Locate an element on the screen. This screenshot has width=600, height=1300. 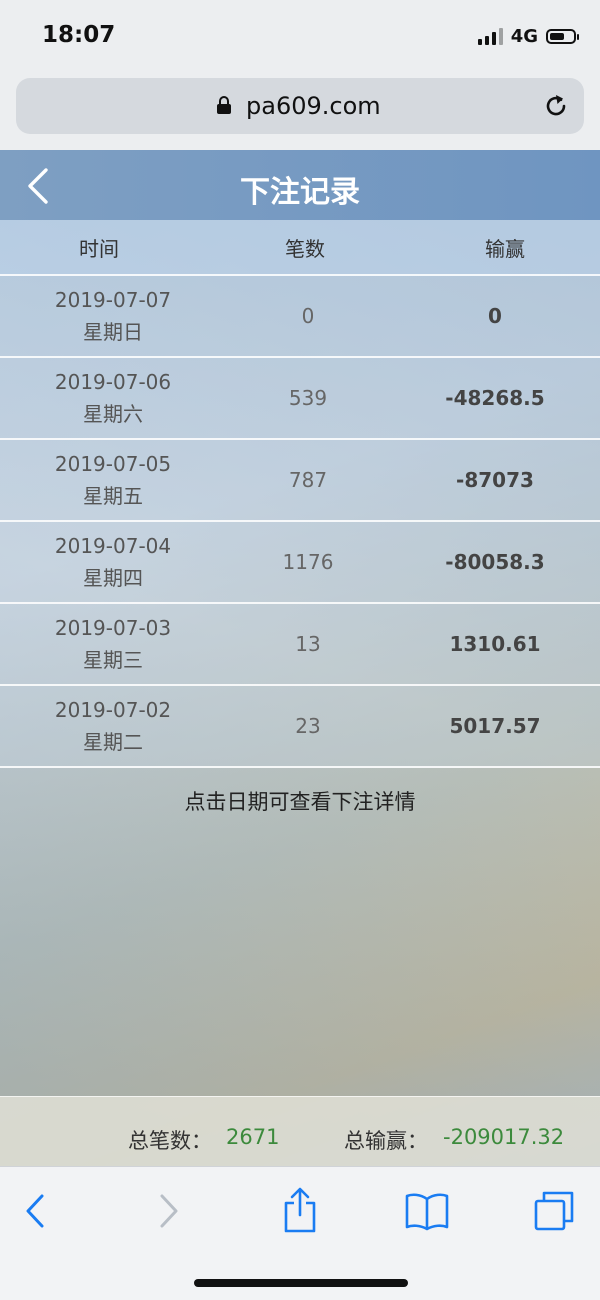
table-row: 2019-07-06 星期六 539 -48268.5 is located at coordinates (300, 399).